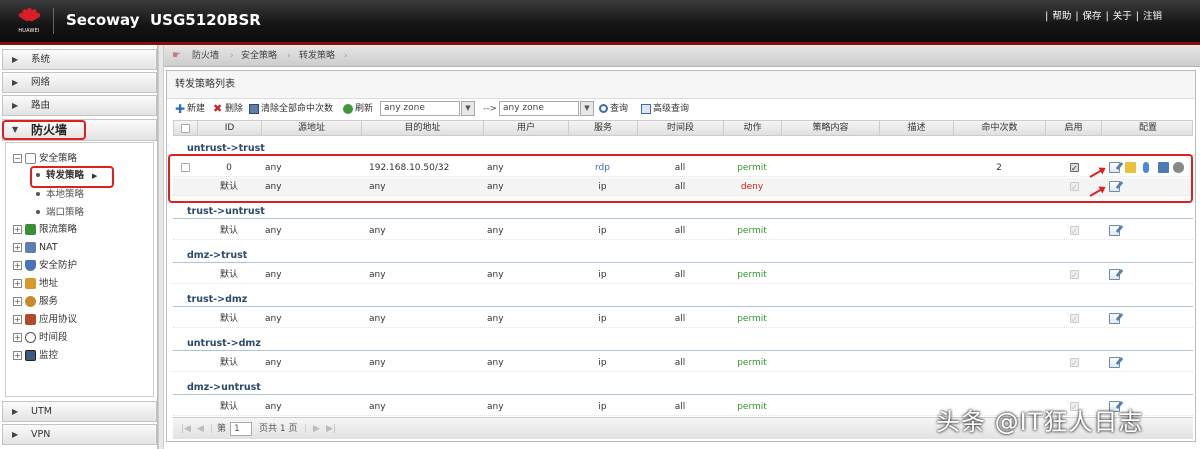  What do you see at coordinates (30, 247) in the screenshot?
I see `nat-icon` at bounding box center [30, 247].